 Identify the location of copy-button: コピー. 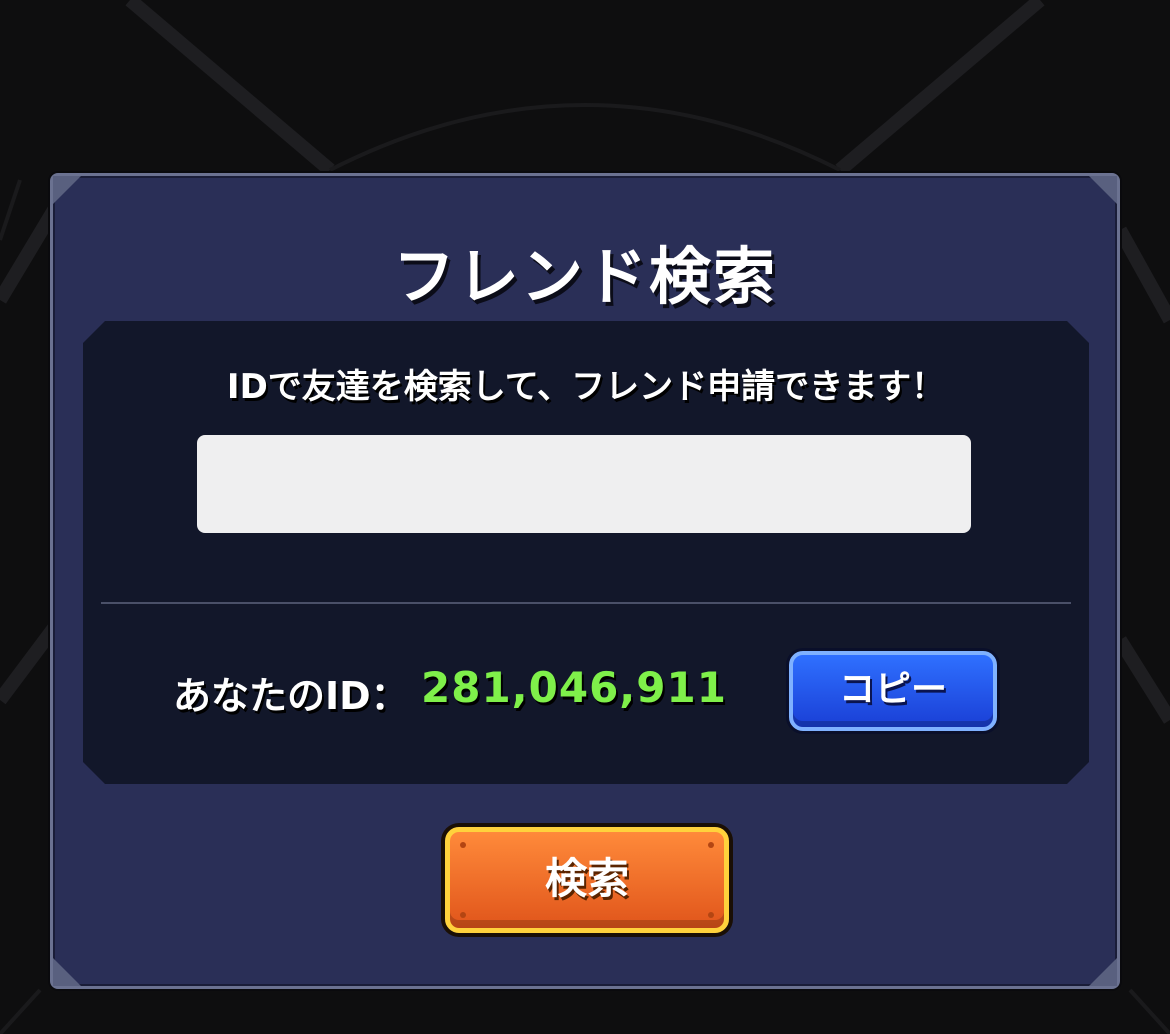
(893, 691).